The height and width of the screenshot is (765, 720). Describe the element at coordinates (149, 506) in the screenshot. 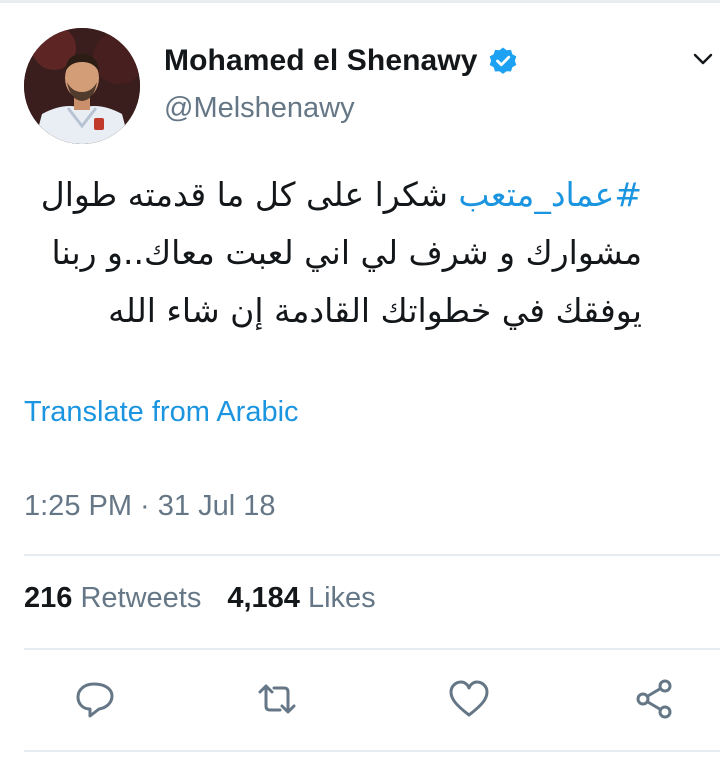

I see `tweet-timestamp: 1:25 PM · 31 Jul 18` at that location.